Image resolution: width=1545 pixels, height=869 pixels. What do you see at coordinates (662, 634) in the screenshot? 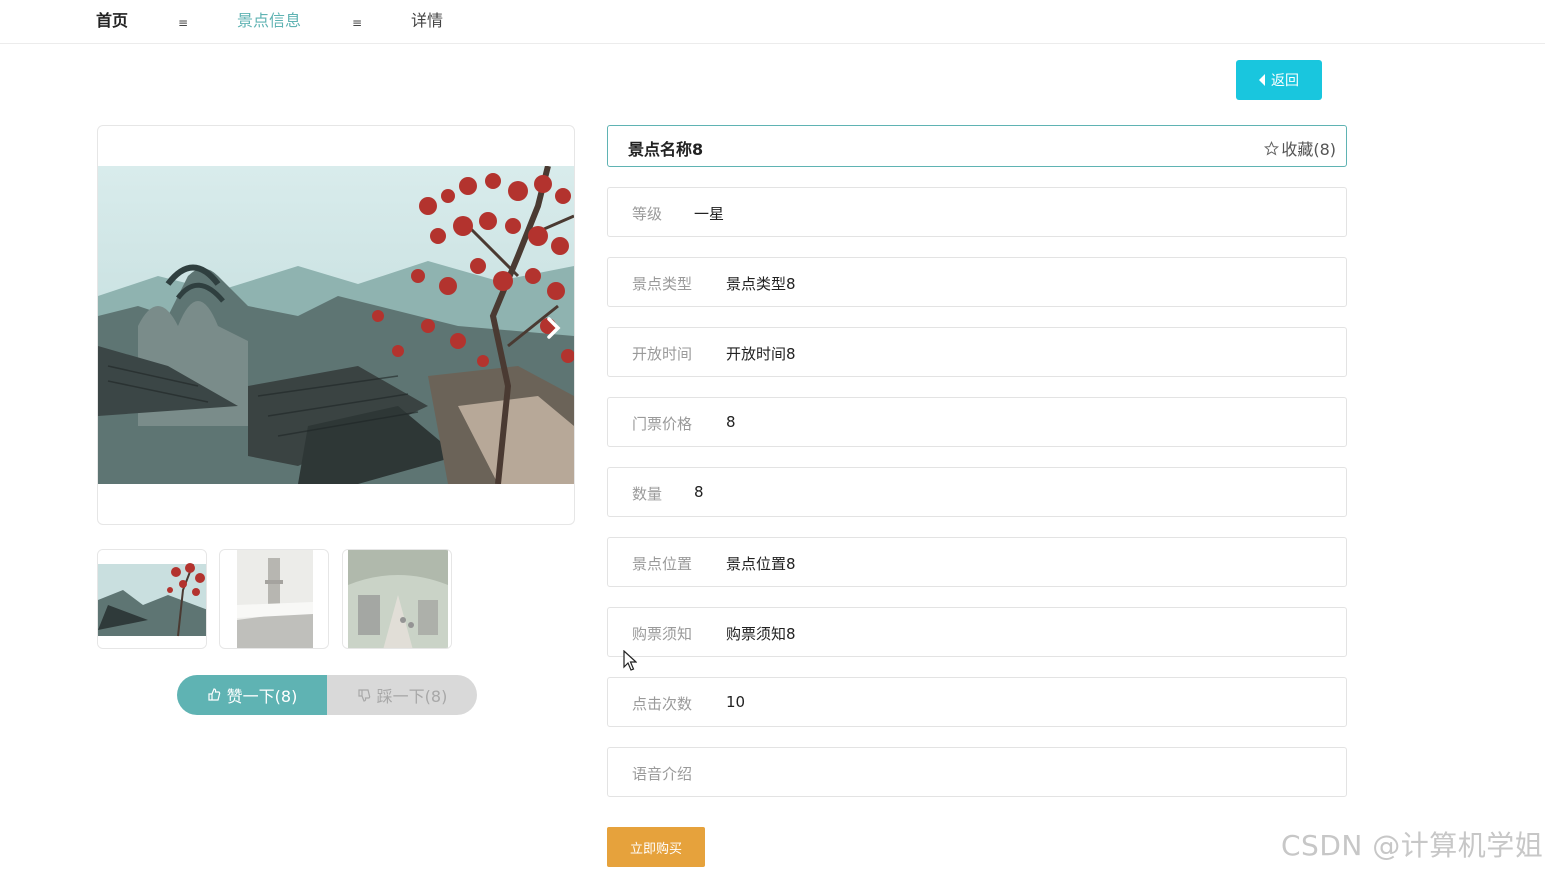
I see `field-label: 购票须知` at bounding box center [662, 634].